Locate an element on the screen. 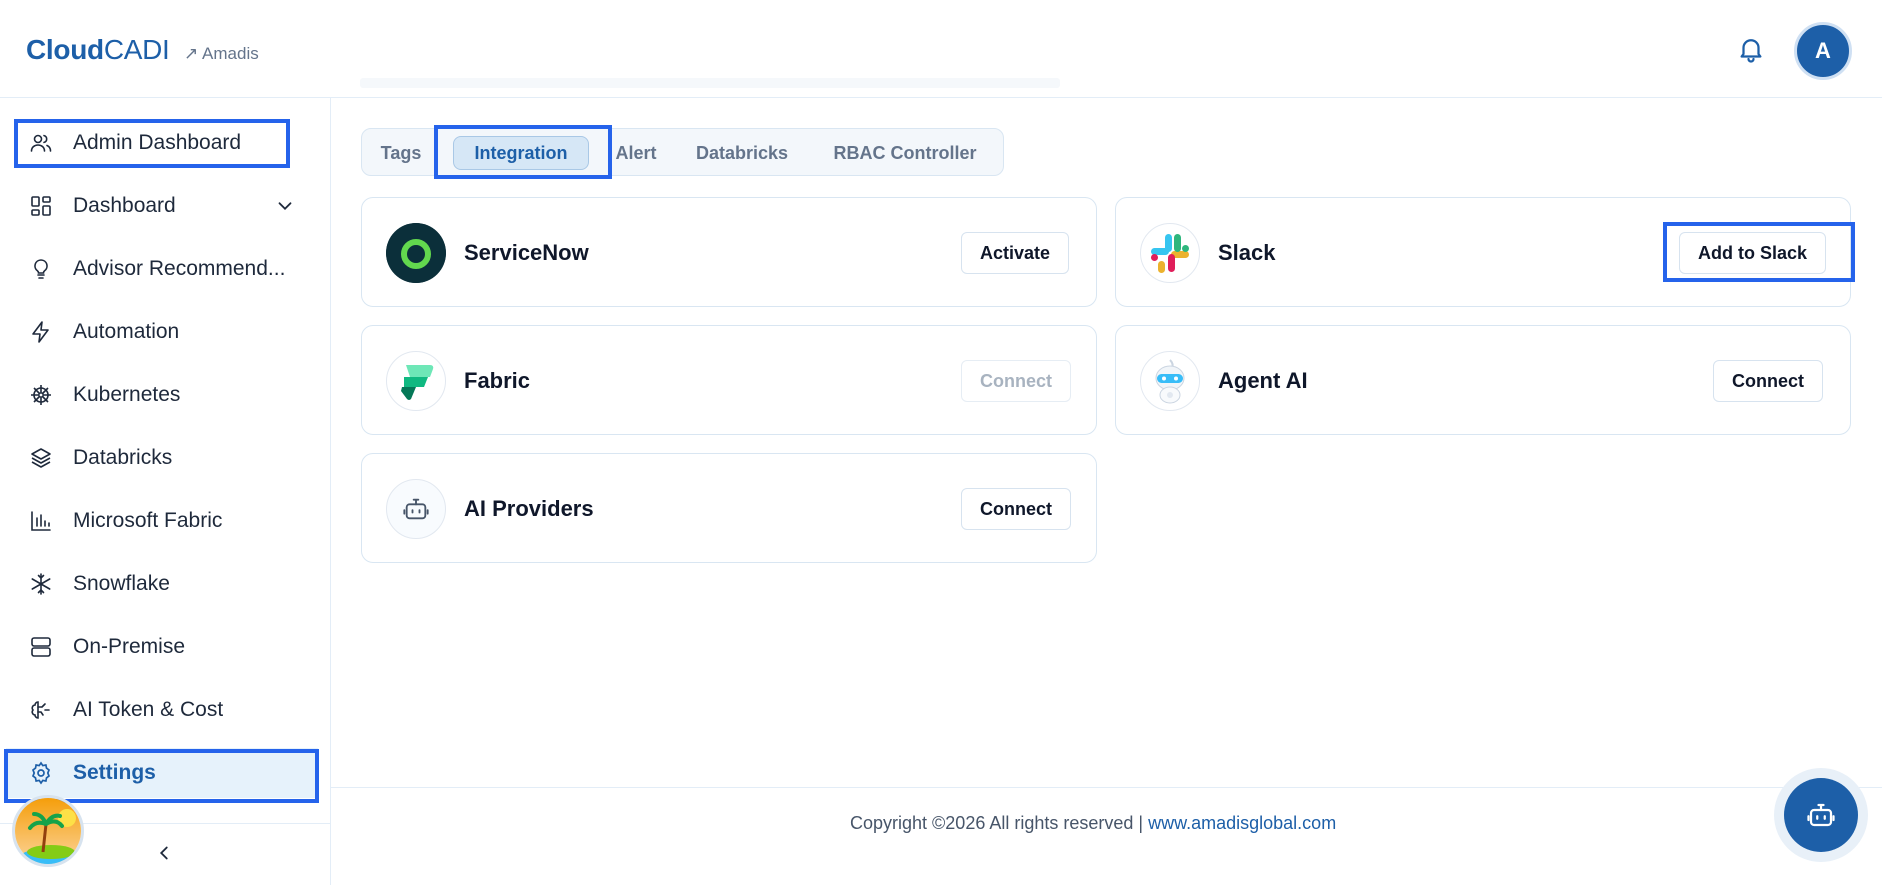  sidebar-item-dashboard: Dashboard is located at coordinates (166, 206).